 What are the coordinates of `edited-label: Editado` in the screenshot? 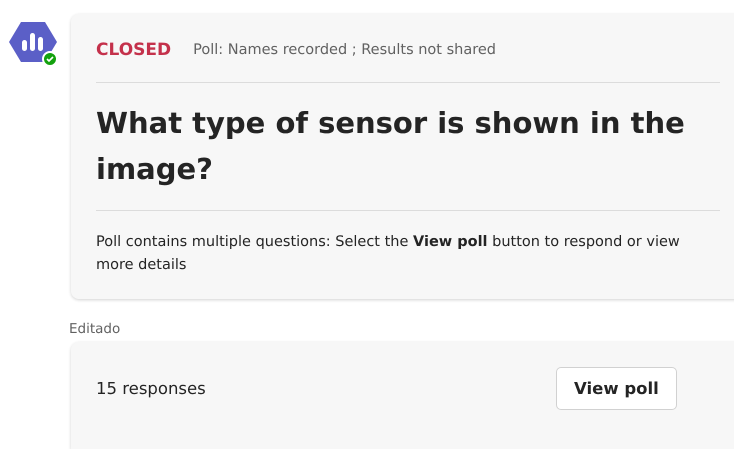 It's located at (94, 329).